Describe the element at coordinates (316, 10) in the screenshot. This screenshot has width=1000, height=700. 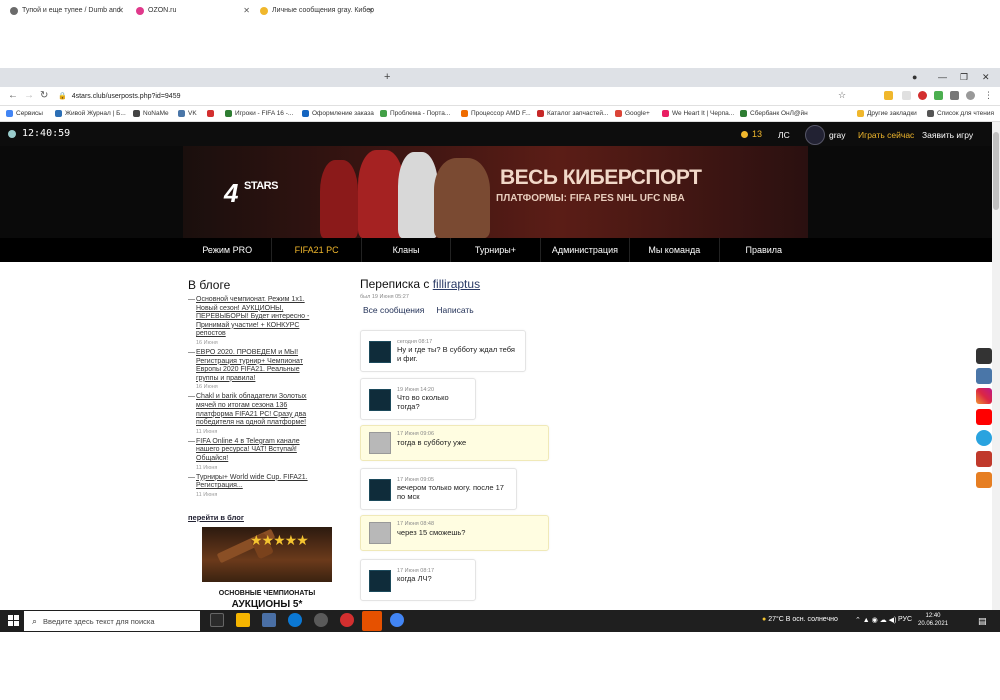
I see `browser-tab-3-active: Личные сообщения gray. Кибер ✕` at that location.